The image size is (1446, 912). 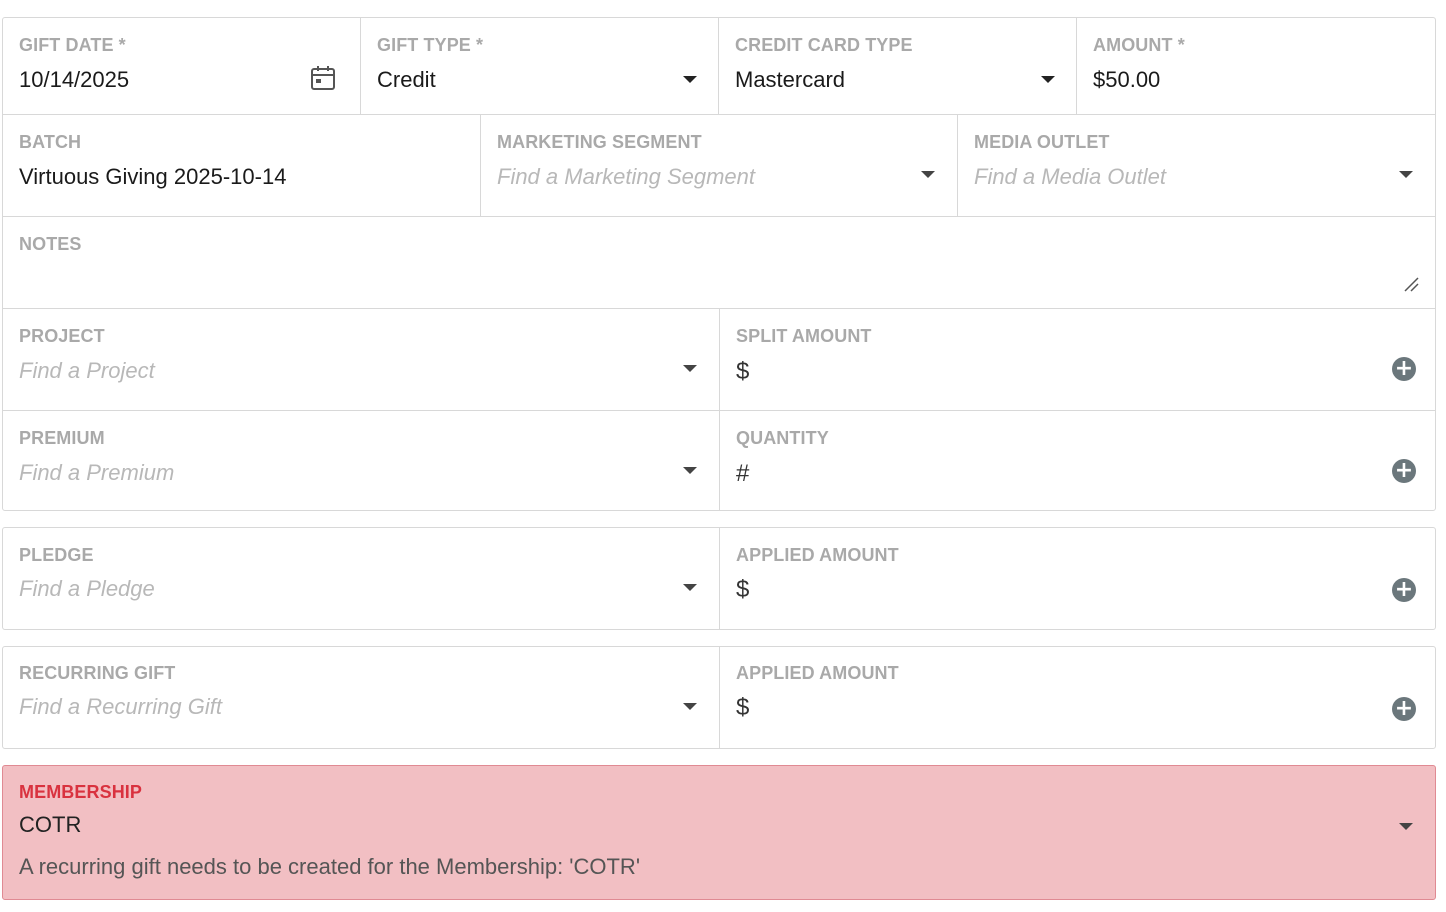 I want to click on amount-value: $50.00, so click(x=1126, y=80).